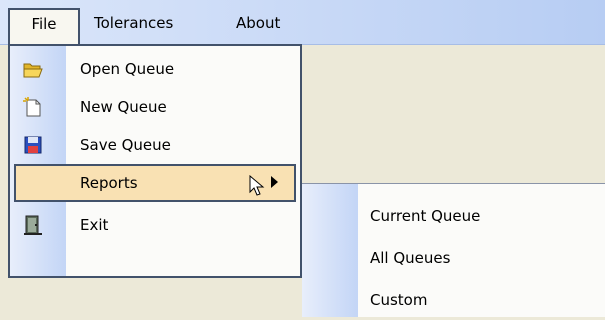 This screenshot has width=605, height=320. Describe the element at coordinates (44, 27) in the screenshot. I see `menu-file: File` at that location.